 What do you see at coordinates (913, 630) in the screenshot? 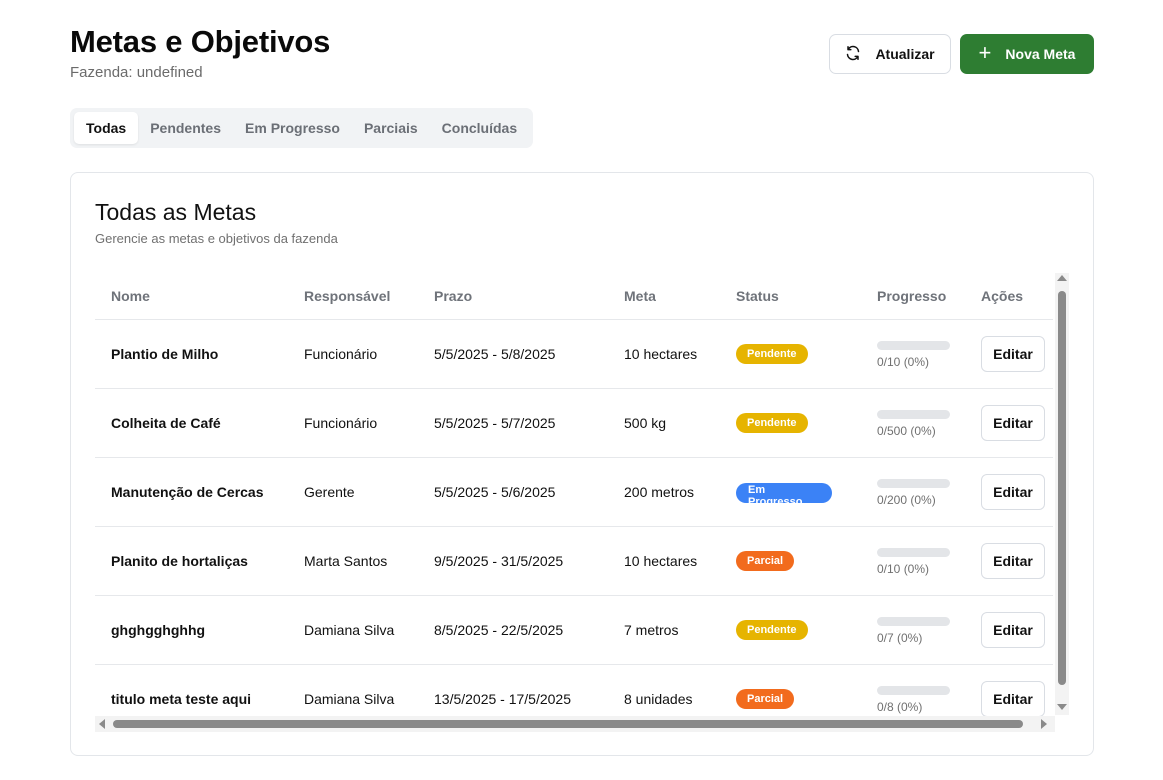
I see `goal-progress-cell: 0/7 (0%)` at bounding box center [913, 630].